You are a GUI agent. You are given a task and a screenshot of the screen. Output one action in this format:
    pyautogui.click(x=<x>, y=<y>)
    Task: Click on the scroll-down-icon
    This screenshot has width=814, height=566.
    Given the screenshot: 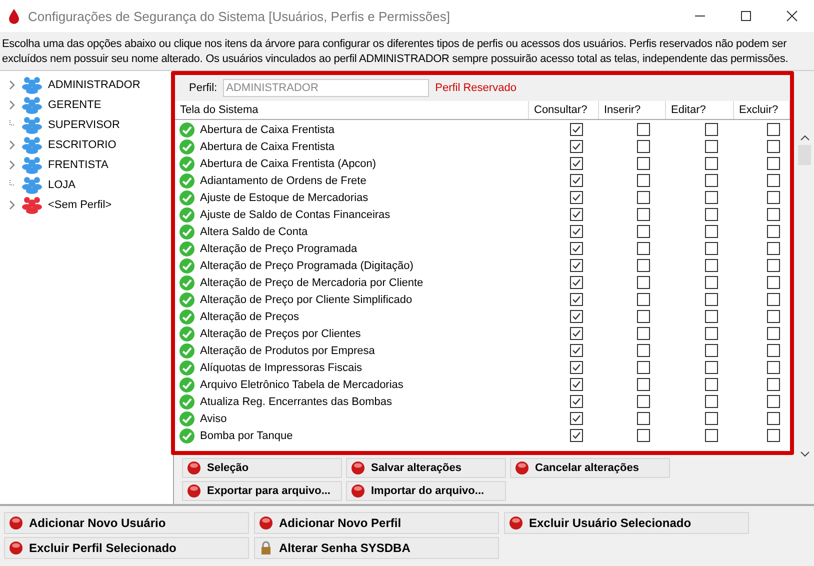 What is the action you would take?
    pyautogui.click(x=805, y=454)
    